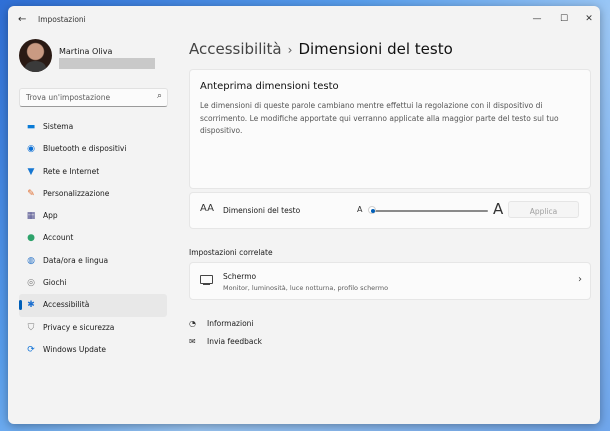 The height and width of the screenshot is (431, 610). What do you see at coordinates (66, 305) in the screenshot?
I see `sidebar-item-label: Accessibilità` at bounding box center [66, 305].